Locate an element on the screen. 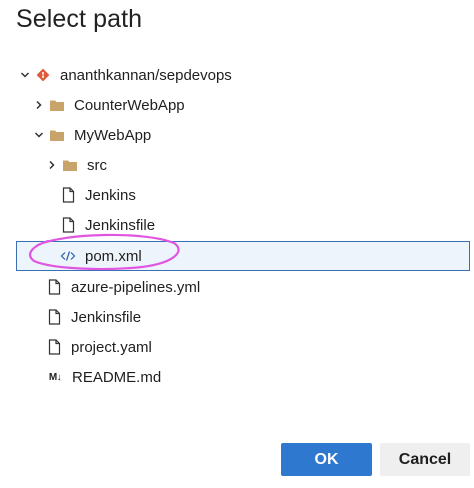 The height and width of the screenshot is (488, 474). tree-item-label: project.yaml is located at coordinates (111, 347).